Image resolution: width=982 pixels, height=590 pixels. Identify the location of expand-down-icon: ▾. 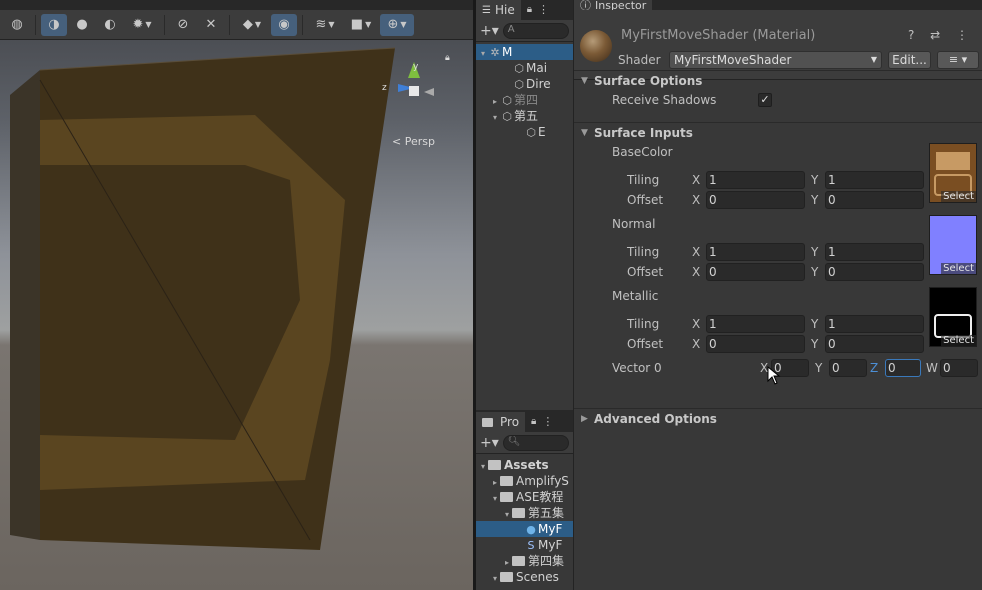
(495, 579).